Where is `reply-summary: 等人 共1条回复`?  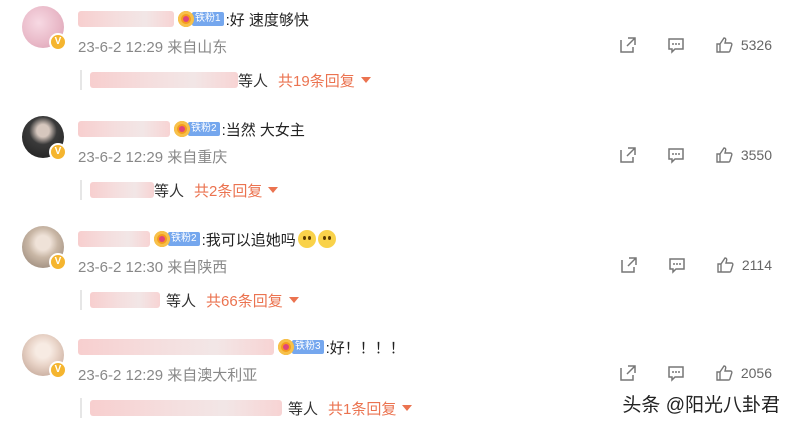 reply-summary: 等人 共1条回复 is located at coordinates (246, 408).